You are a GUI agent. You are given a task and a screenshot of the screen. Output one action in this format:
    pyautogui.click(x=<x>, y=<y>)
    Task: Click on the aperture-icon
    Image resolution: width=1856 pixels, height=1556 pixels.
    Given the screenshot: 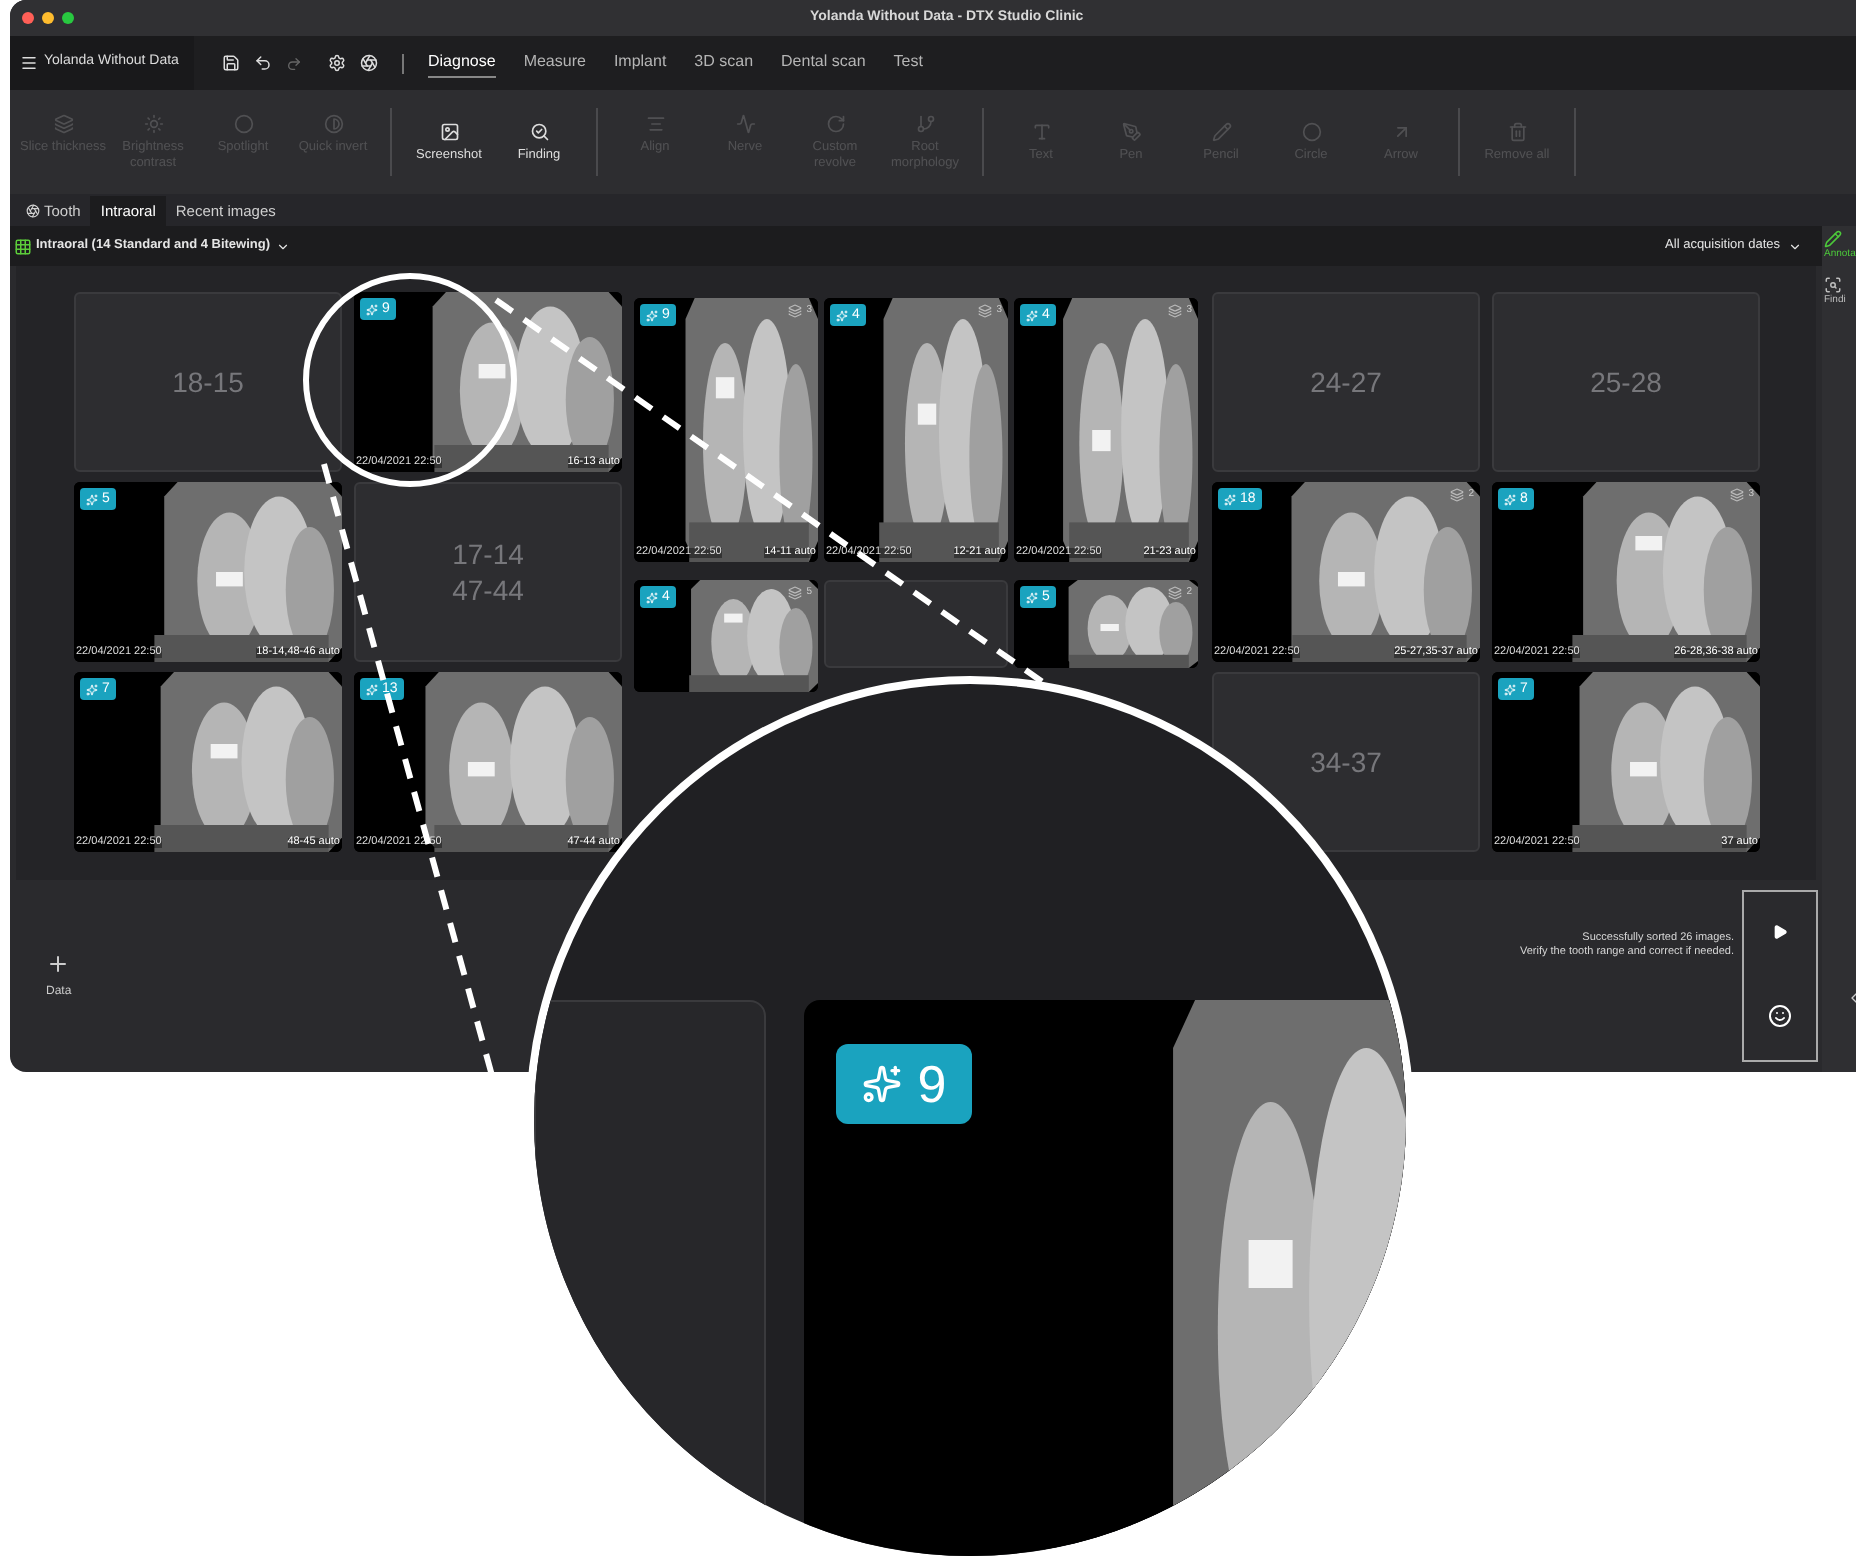 What is the action you would take?
    pyautogui.click(x=369, y=63)
    